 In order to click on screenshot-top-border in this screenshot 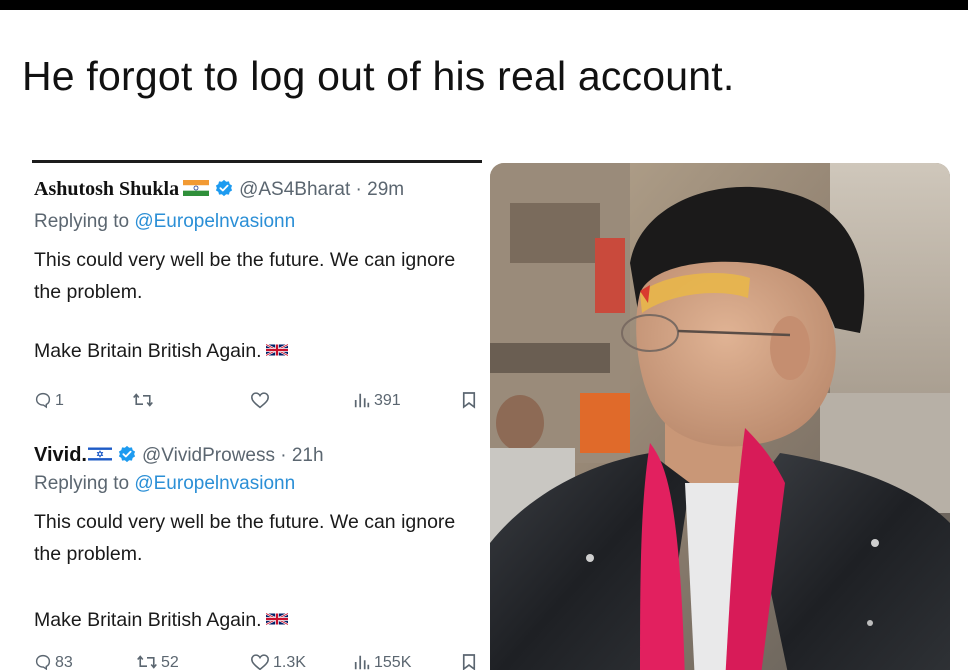, I will do `click(257, 161)`.